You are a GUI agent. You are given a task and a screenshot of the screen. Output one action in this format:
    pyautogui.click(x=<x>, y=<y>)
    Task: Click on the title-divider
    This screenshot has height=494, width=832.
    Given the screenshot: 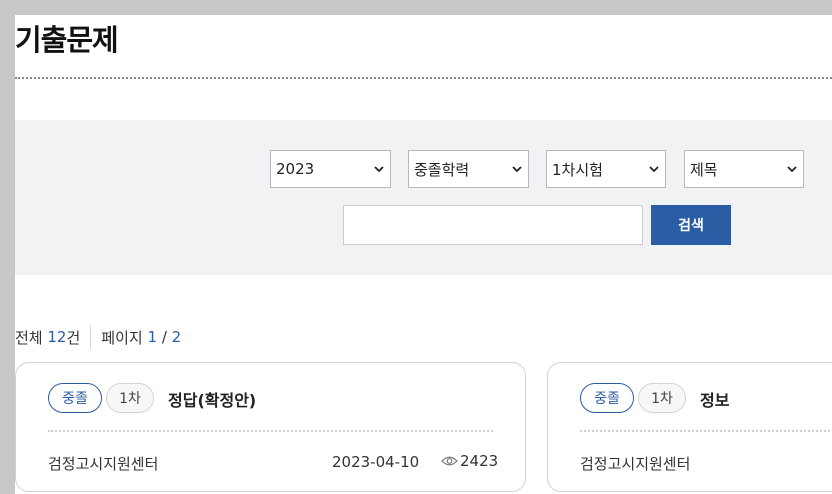 What is the action you would take?
    pyautogui.click(x=423, y=78)
    